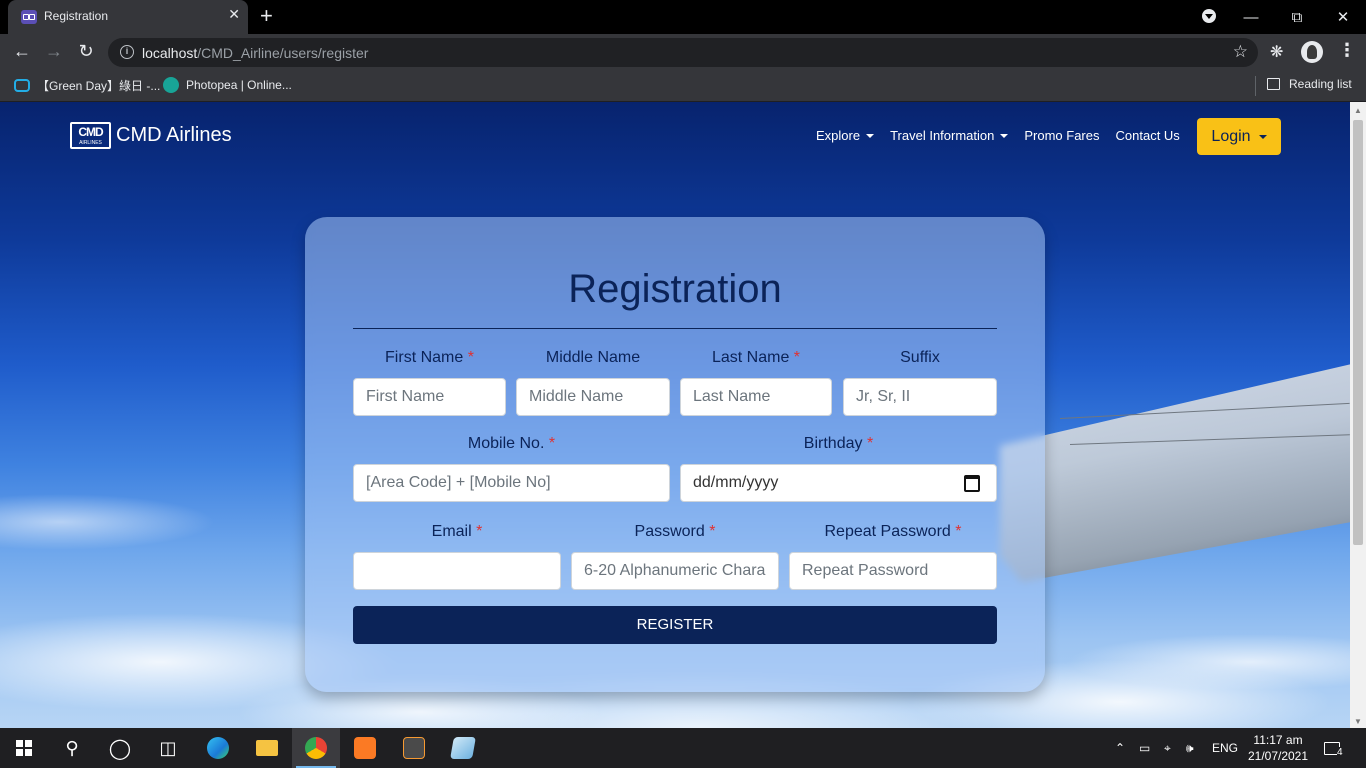 The width and height of the screenshot is (1366, 768). I want to click on window-close-icon: ✕, so click(1343, 17).